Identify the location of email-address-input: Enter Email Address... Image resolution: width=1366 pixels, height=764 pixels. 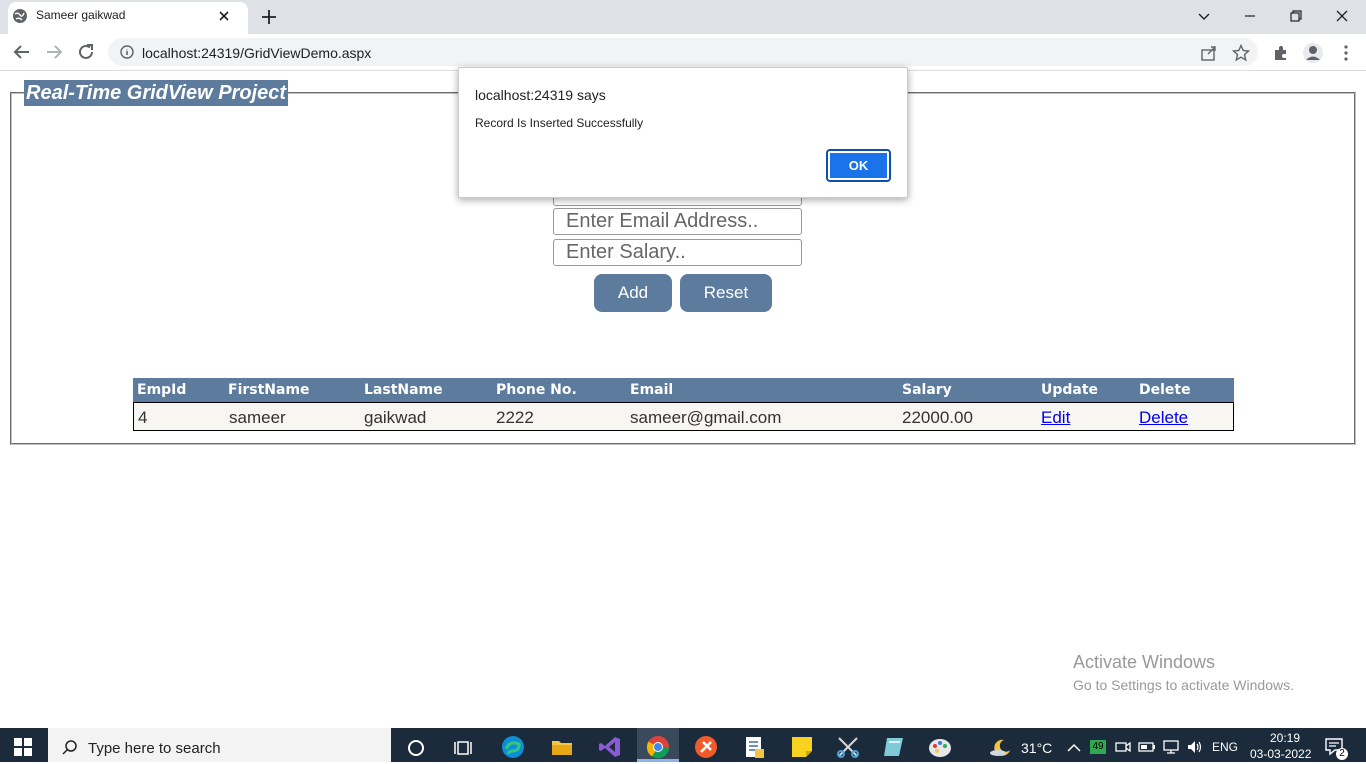
(677, 221).